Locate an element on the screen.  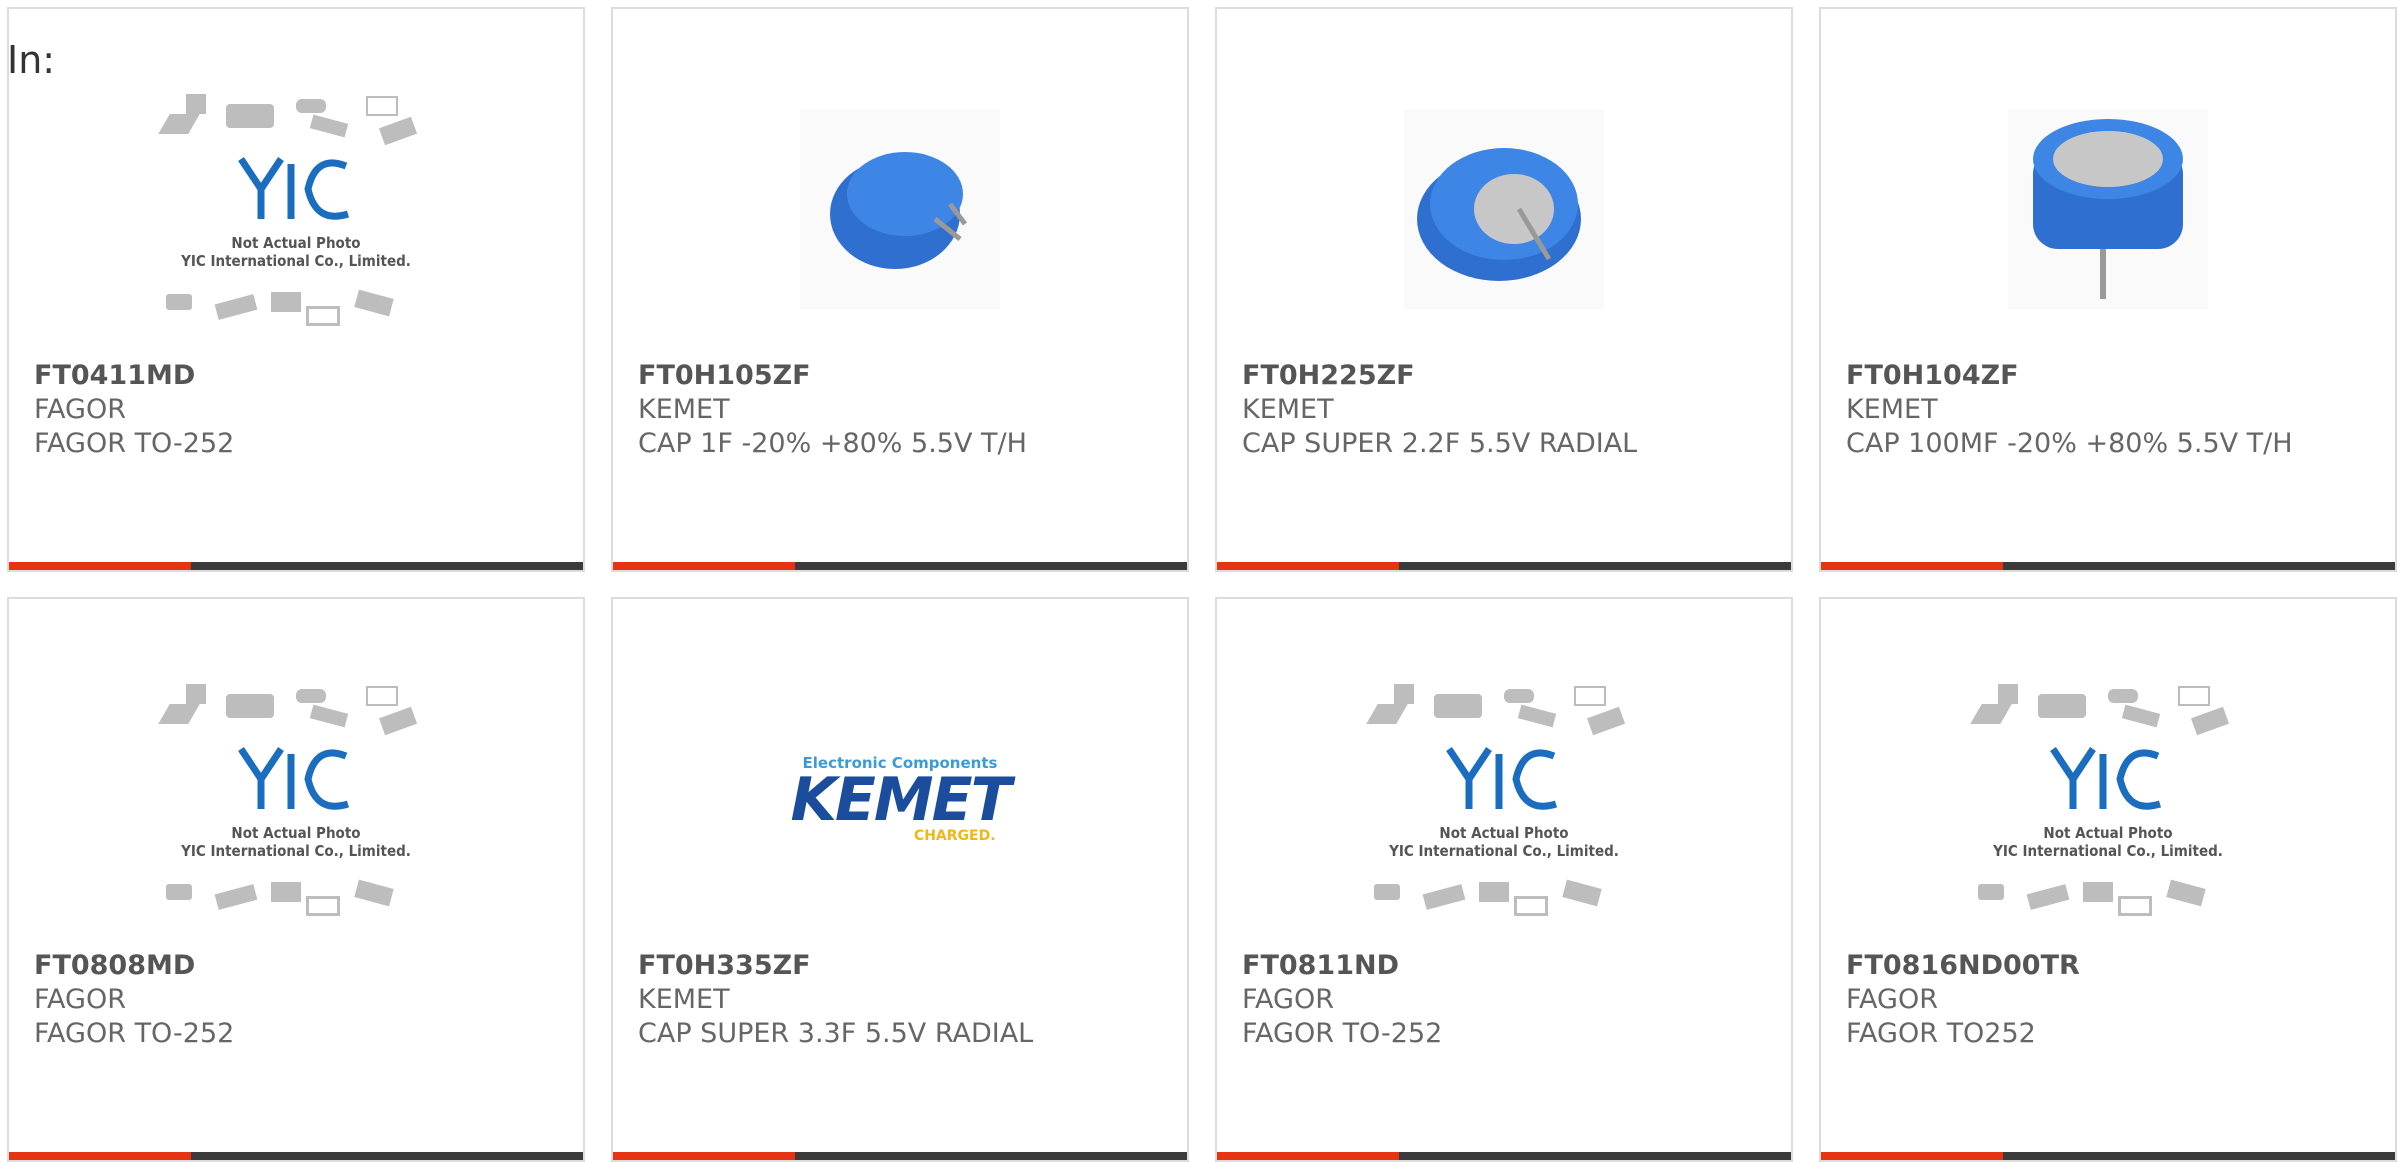
part-number: FT0816ND00TR is located at coordinates (1963, 966).